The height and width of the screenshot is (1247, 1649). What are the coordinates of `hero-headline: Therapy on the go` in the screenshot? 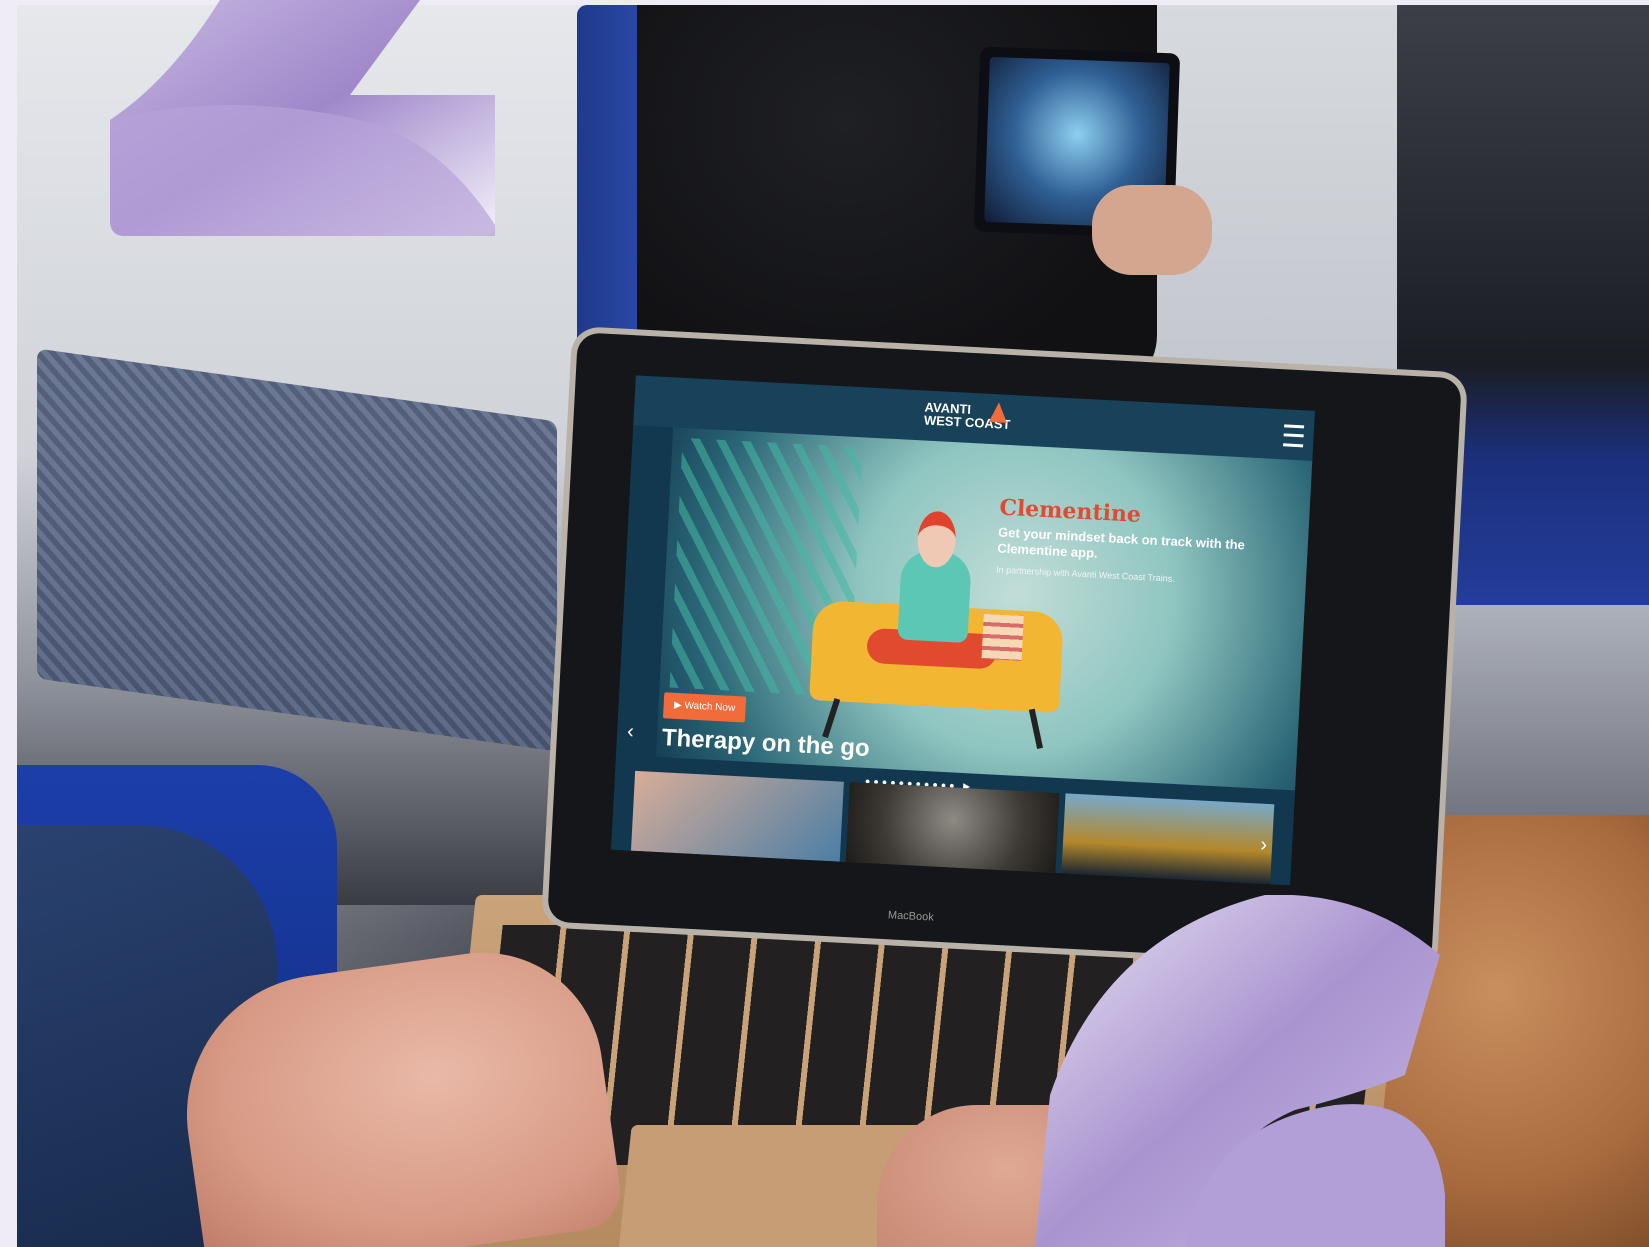 It's located at (766, 743).